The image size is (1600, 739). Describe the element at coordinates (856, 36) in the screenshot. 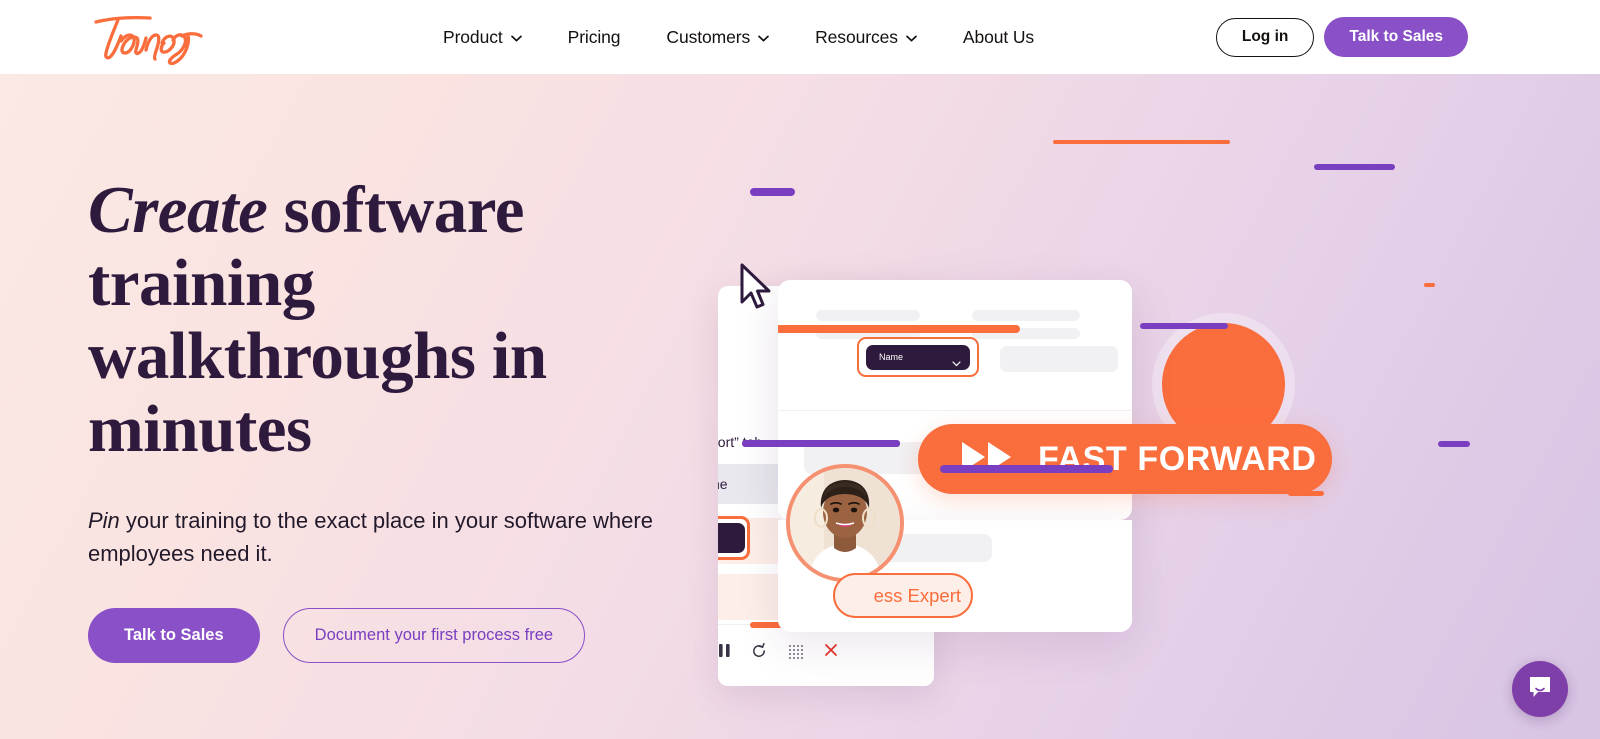

I see `nav-item-label: Resources` at that location.